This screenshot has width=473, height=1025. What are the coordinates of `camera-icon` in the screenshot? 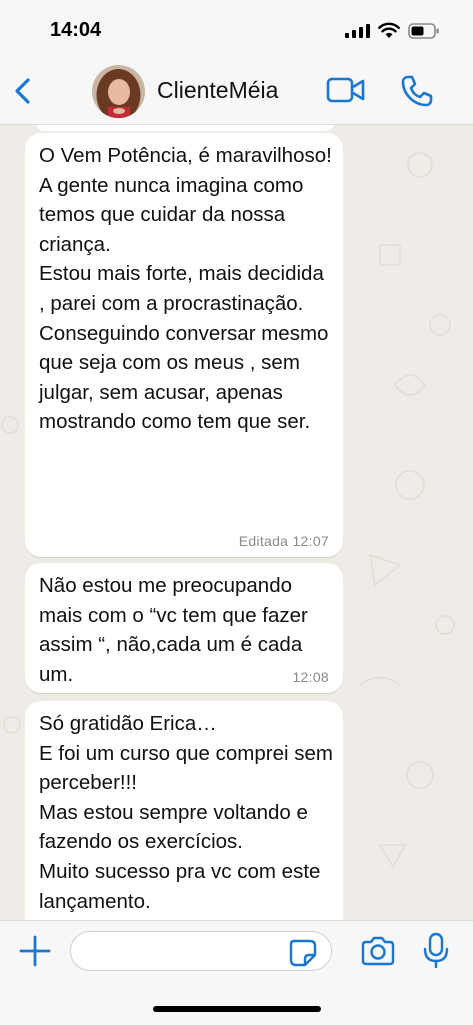 It's located at (378, 951).